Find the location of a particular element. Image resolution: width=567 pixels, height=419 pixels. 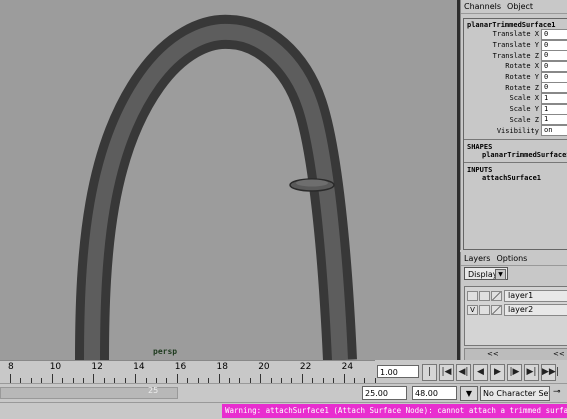

attribute-name: Translate Y is located at coordinates (502, 45).